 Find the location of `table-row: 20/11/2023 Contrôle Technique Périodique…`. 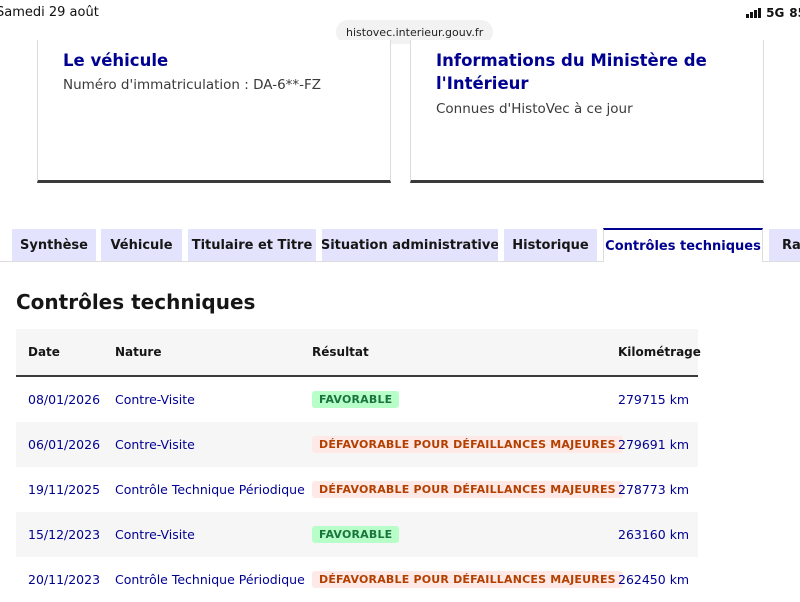

table-row: 20/11/2023 Contrôle Technique Périodique… is located at coordinates (357, 579).